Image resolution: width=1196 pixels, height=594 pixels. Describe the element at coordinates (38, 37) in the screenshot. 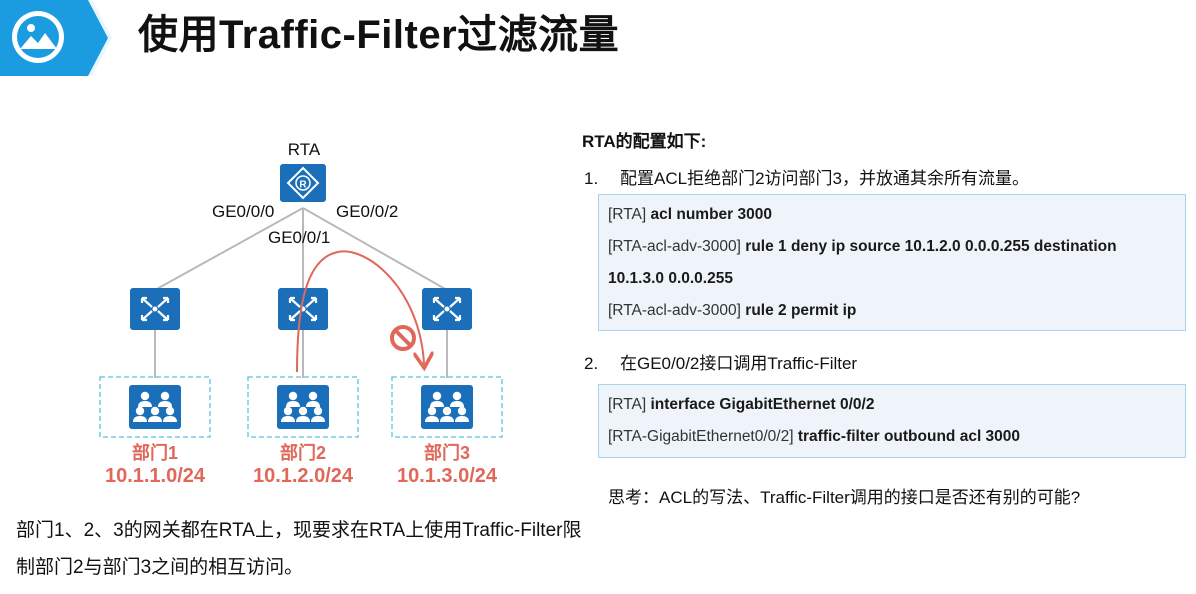

I see `picture-icon` at that location.